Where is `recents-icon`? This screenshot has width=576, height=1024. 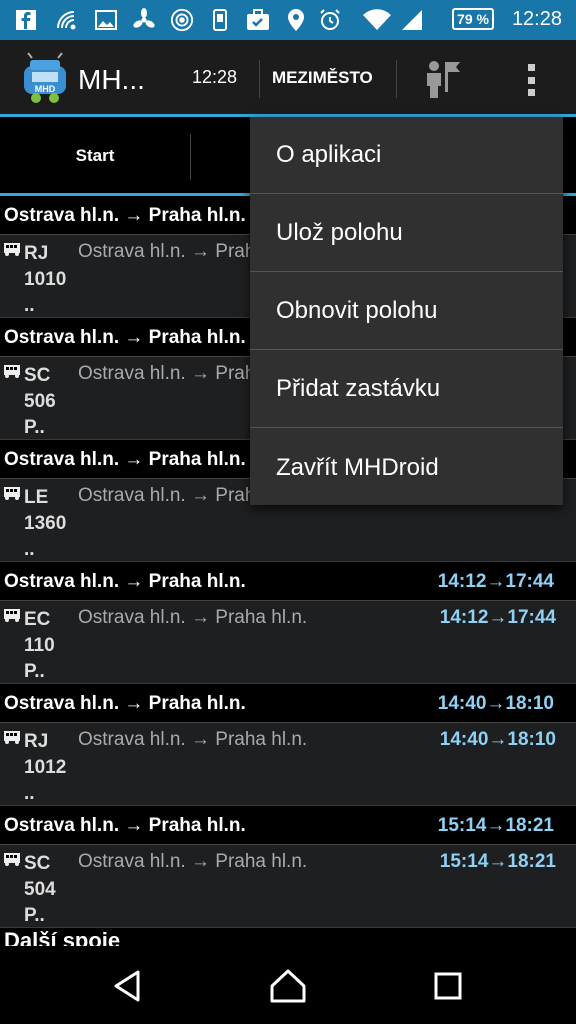
recents-icon is located at coordinates (448, 986).